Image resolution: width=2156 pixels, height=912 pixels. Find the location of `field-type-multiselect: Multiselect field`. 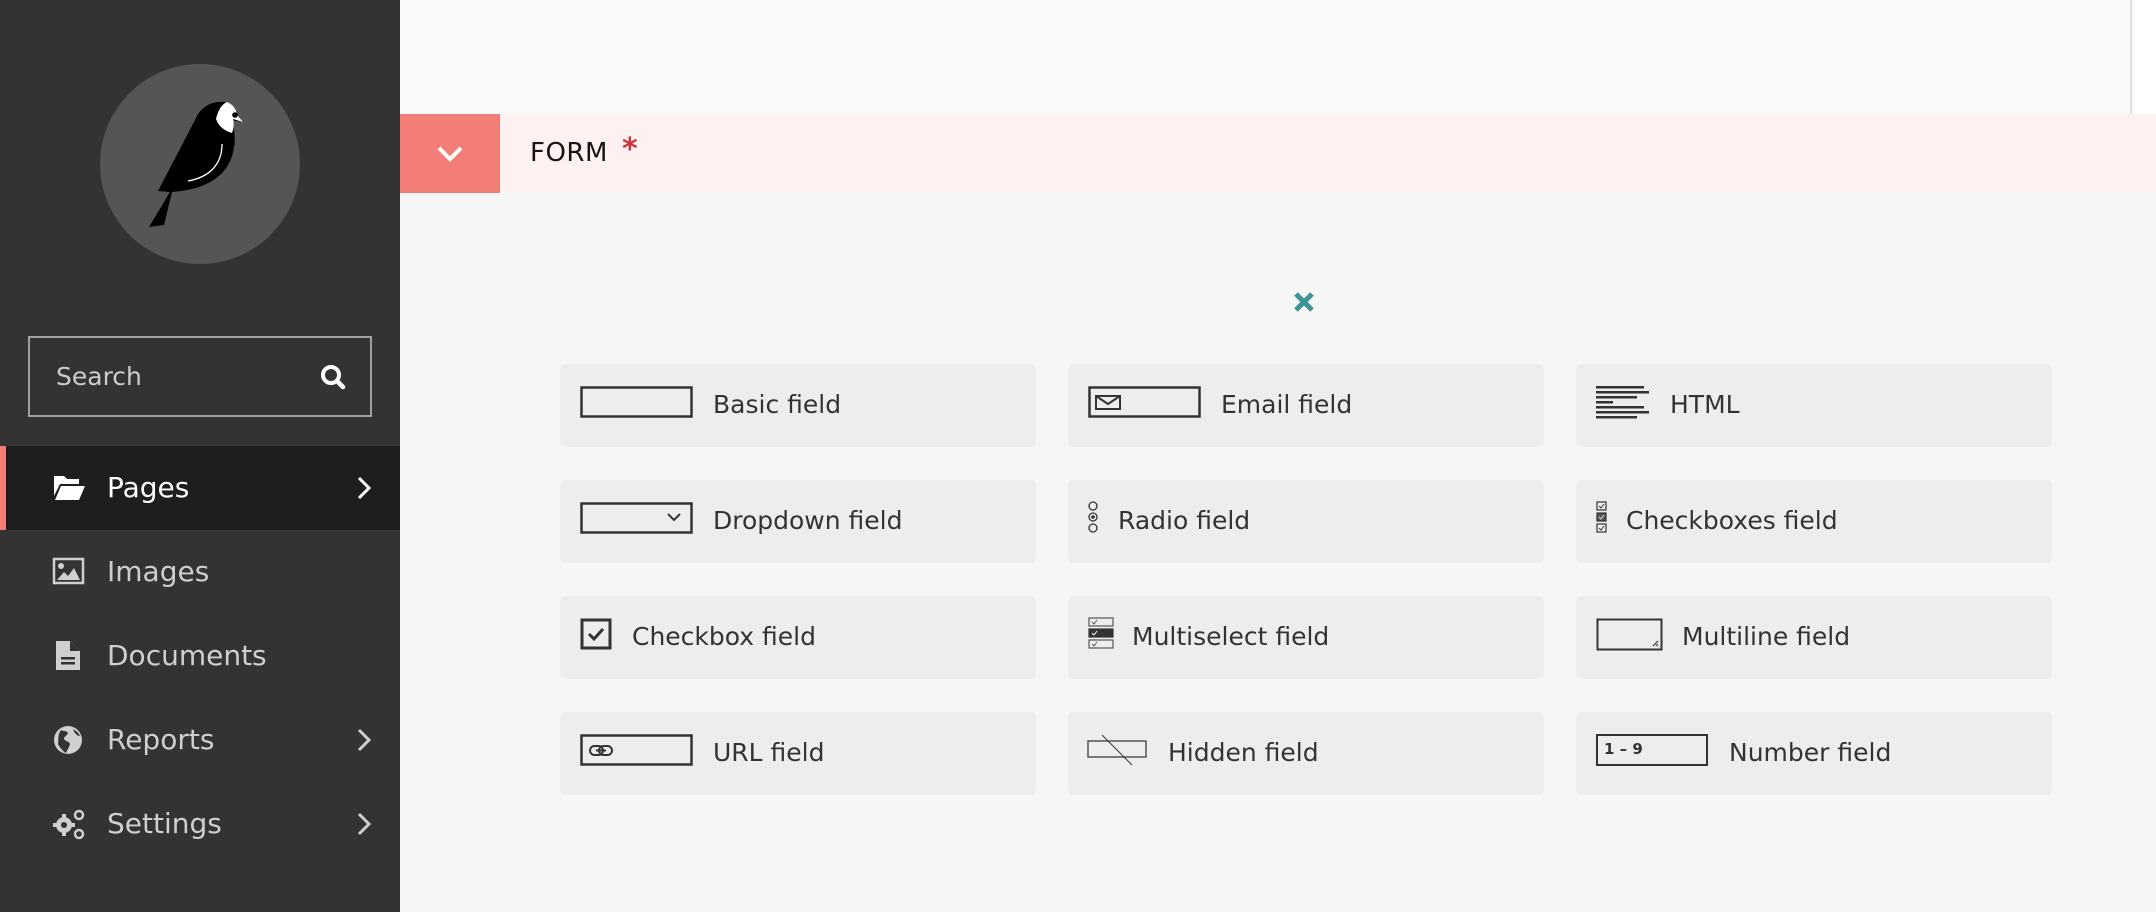

field-type-multiselect: Multiselect field is located at coordinates (1306, 637).